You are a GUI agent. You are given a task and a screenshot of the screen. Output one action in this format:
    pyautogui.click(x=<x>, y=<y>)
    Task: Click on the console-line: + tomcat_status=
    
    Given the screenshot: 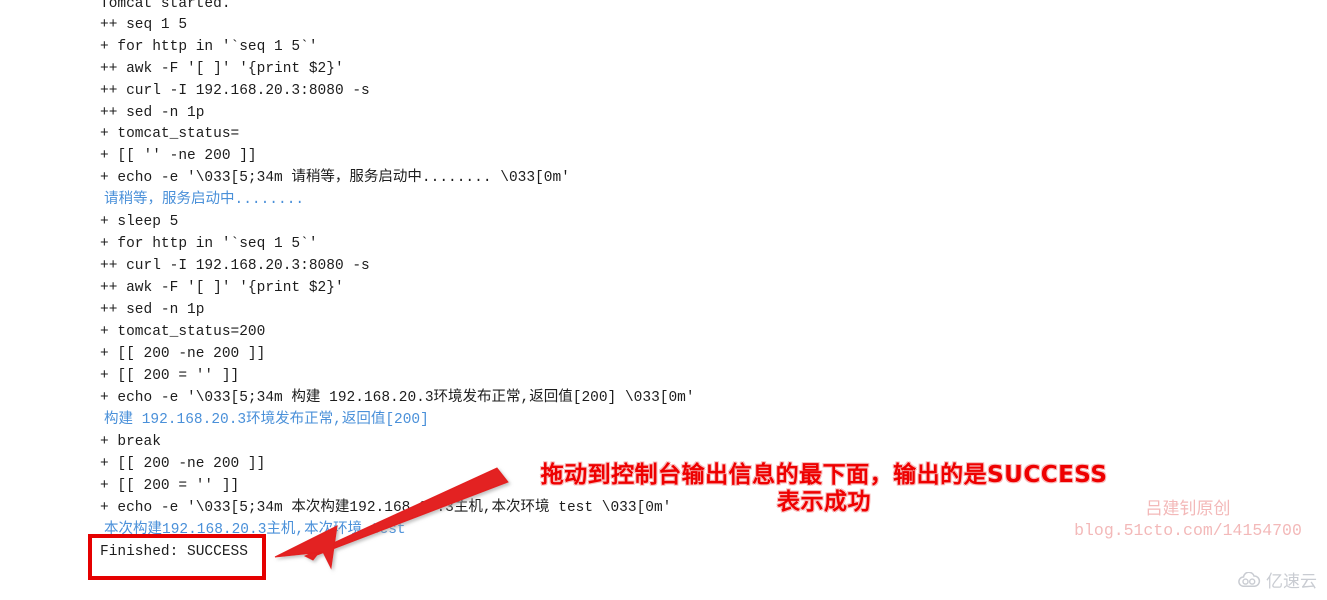 What is the action you would take?
    pyautogui.click(x=170, y=134)
    